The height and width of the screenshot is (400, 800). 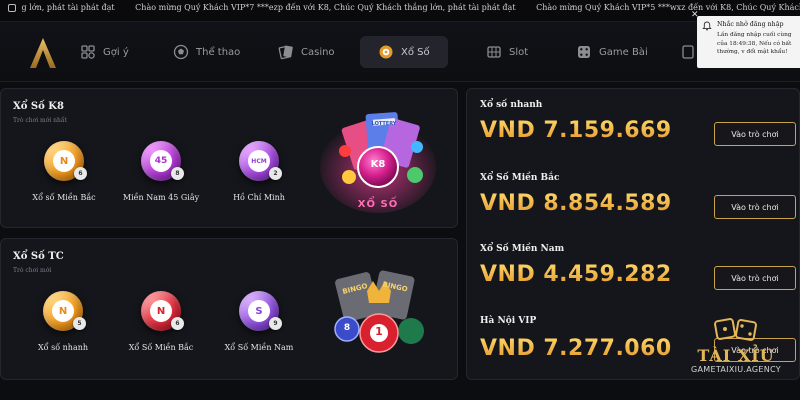 I want to click on nav-item-label: Game Bài, so click(x=623, y=52).